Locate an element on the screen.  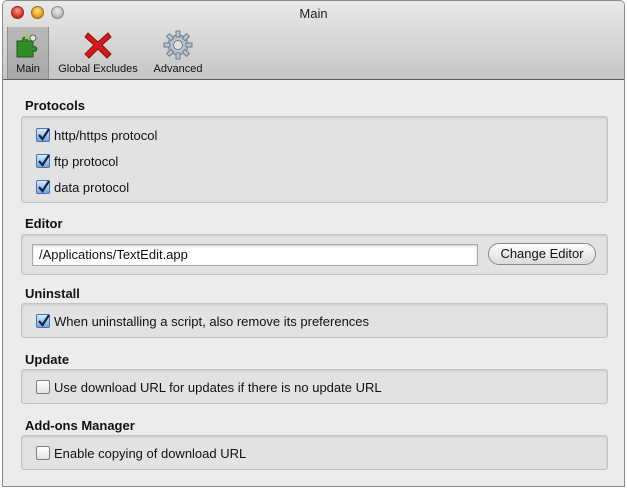
http-protocol-option: http/https protocol is located at coordinates (96, 135).